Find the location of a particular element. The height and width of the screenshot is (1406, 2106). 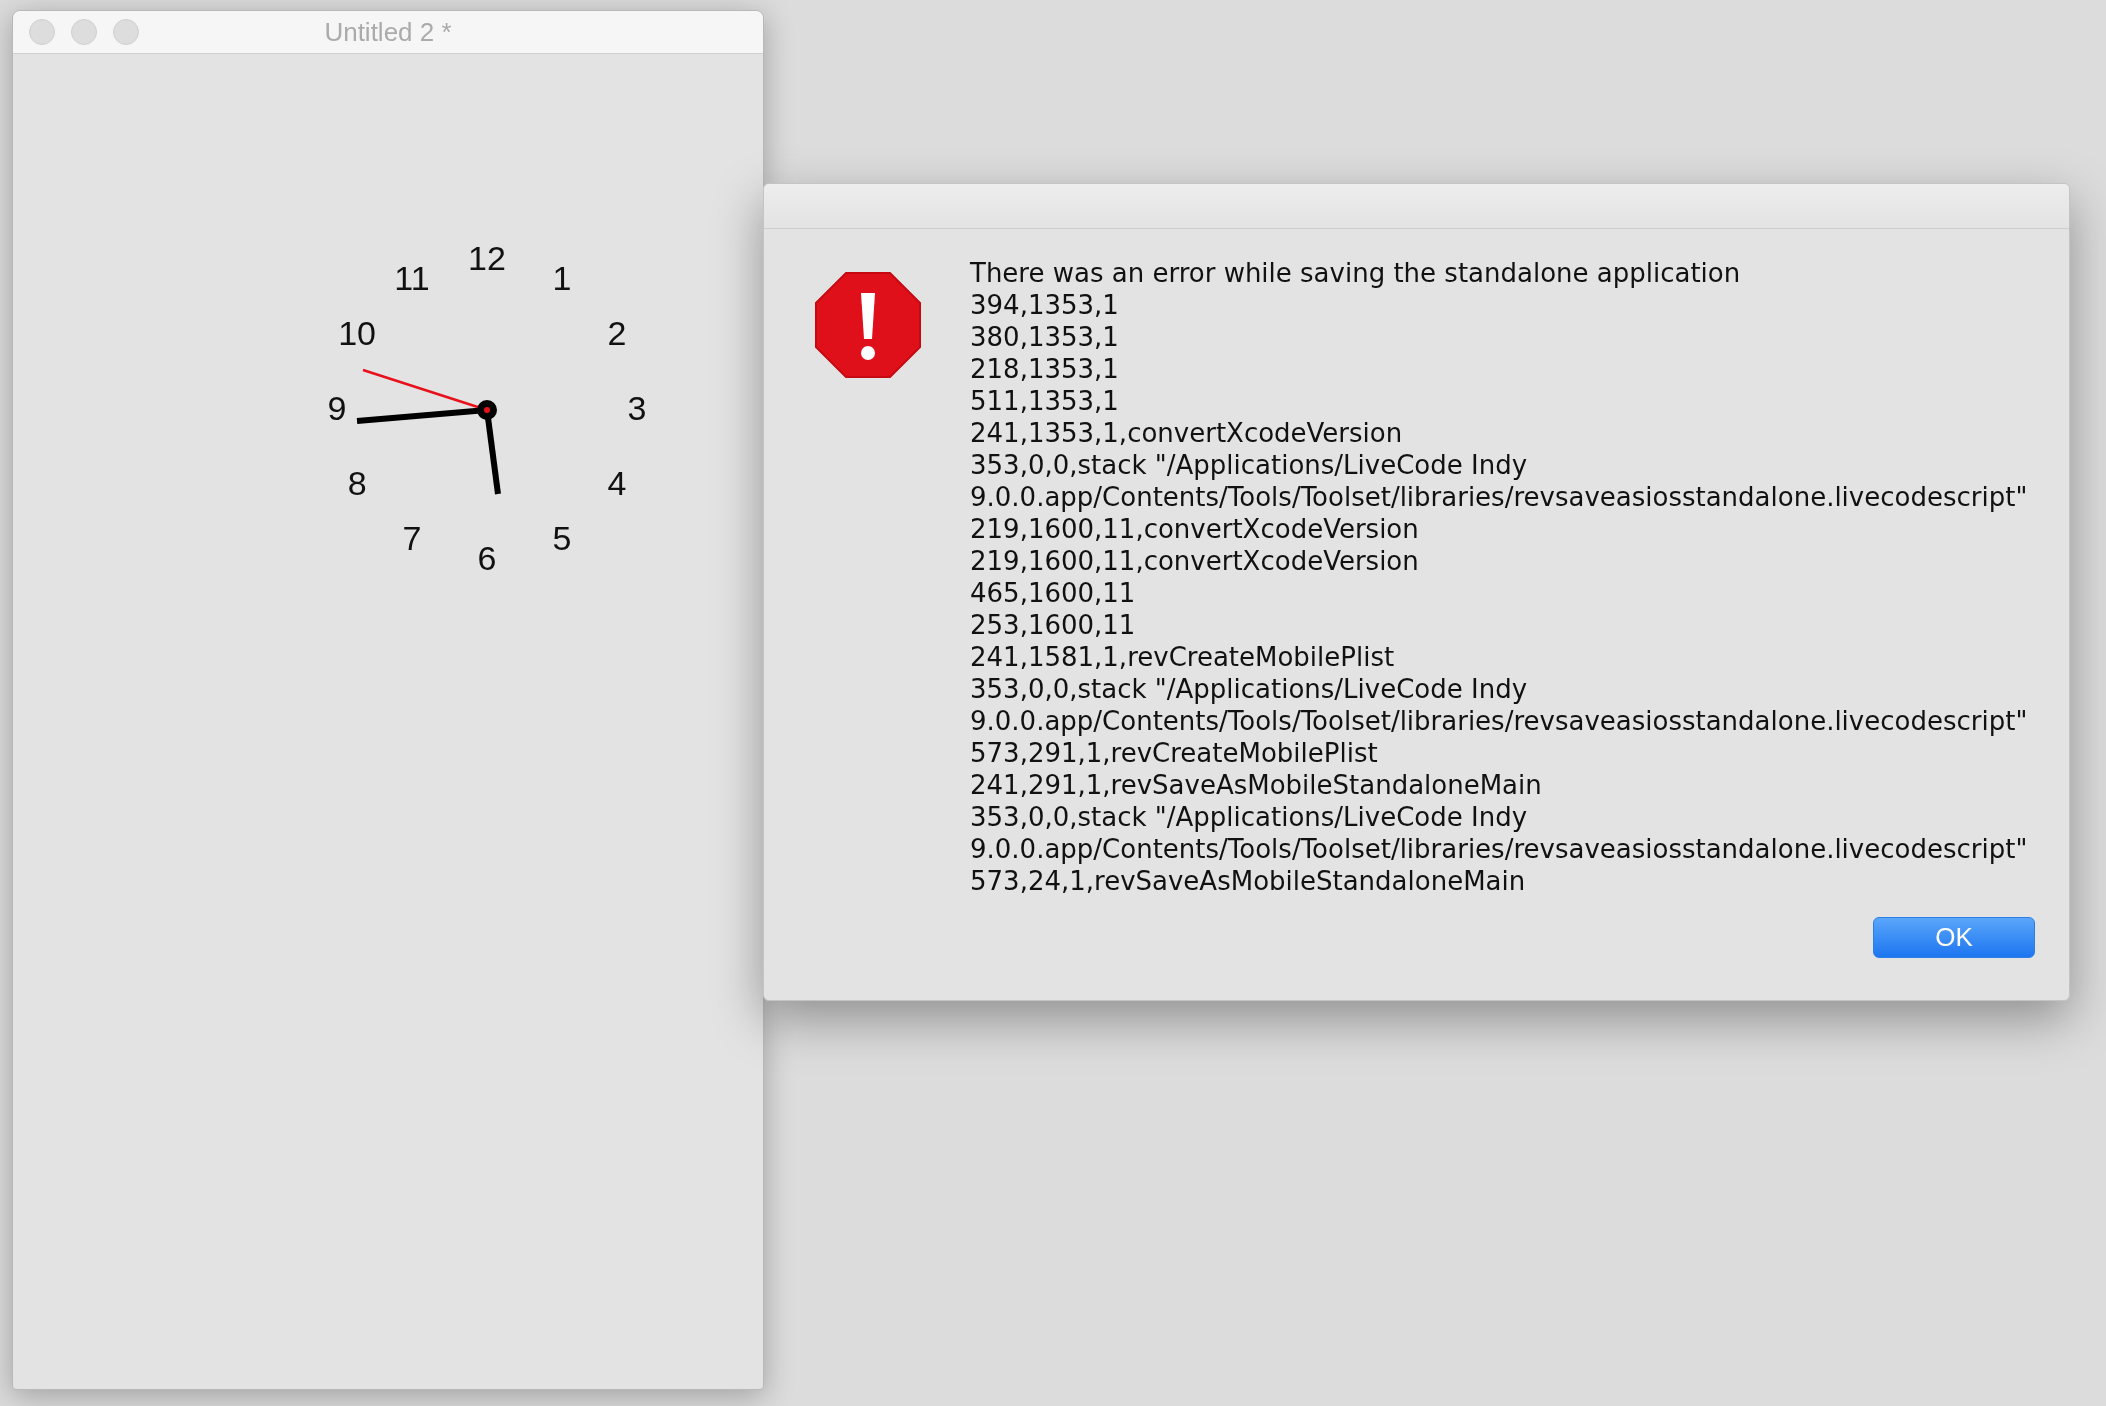

error-stop-icon is located at coordinates (868, 325).